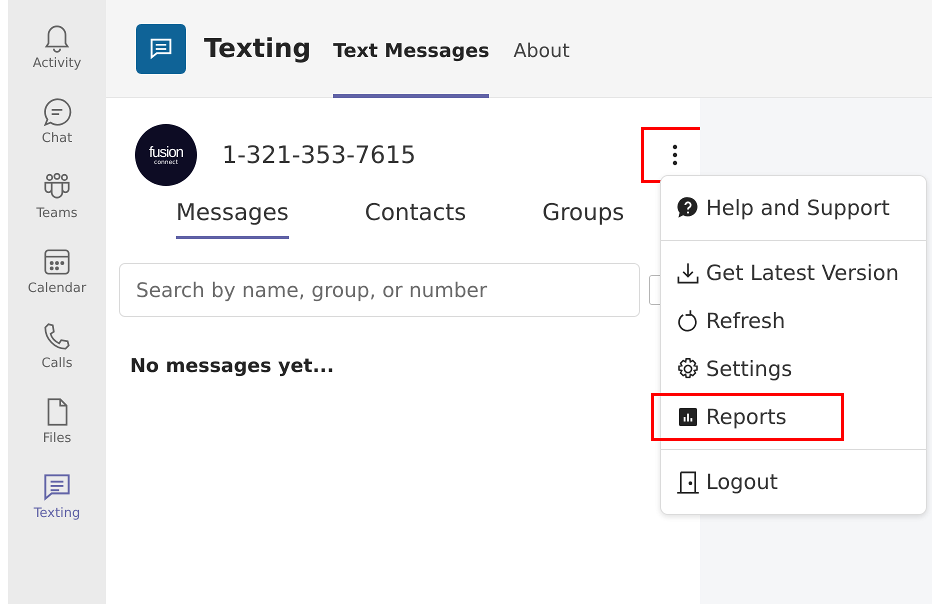 The width and height of the screenshot is (932, 604). Describe the element at coordinates (541, 49) in the screenshot. I see `header-tab: About` at that location.